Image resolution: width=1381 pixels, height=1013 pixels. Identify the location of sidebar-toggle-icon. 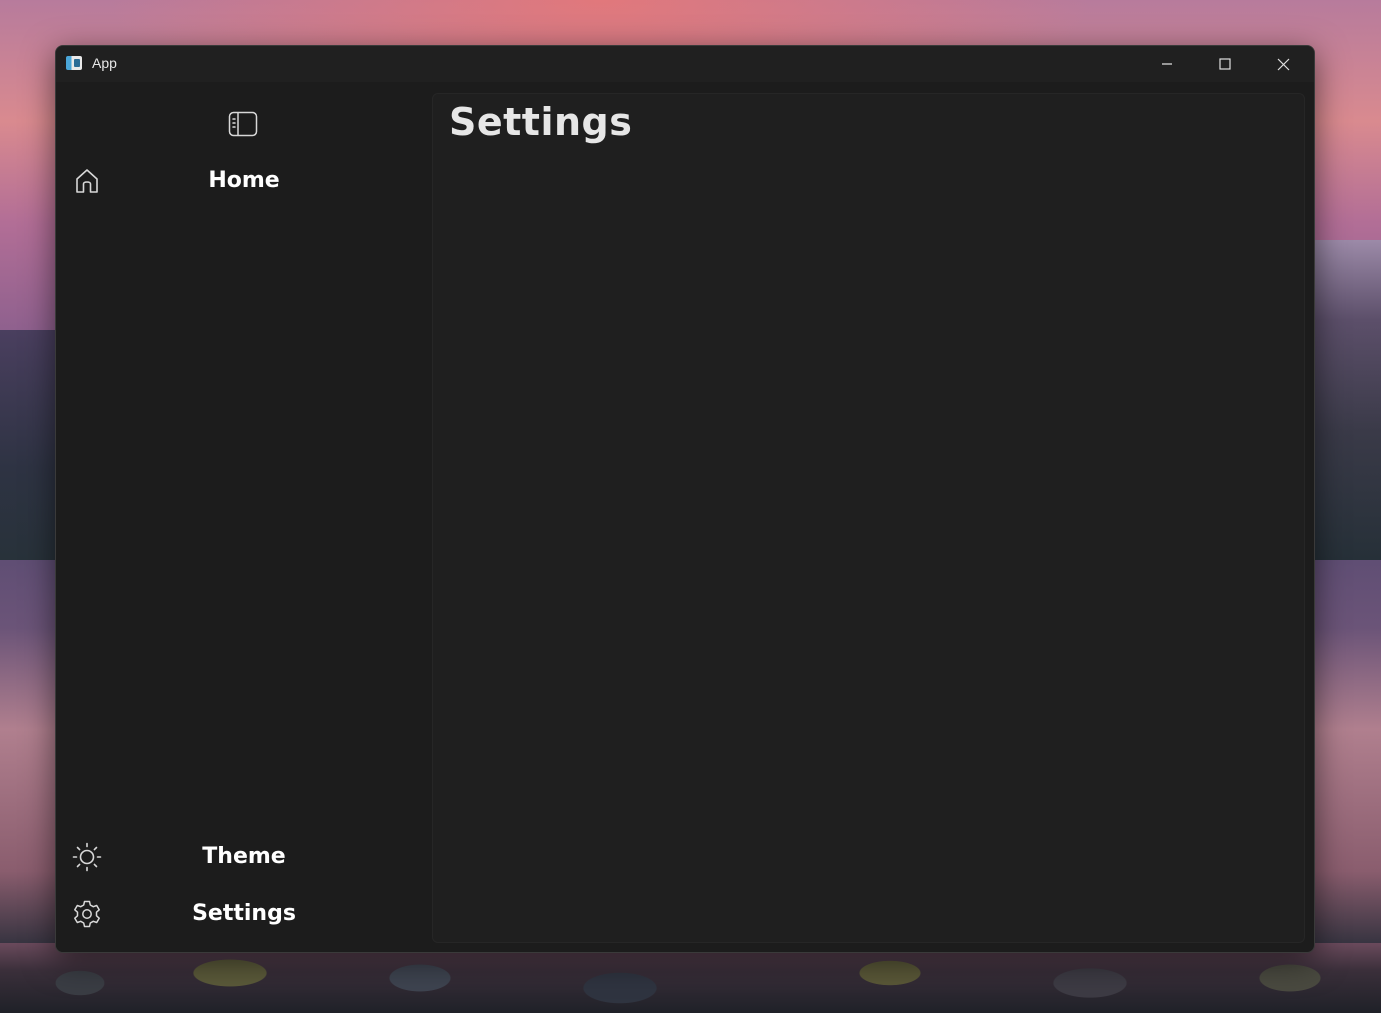
(243, 124).